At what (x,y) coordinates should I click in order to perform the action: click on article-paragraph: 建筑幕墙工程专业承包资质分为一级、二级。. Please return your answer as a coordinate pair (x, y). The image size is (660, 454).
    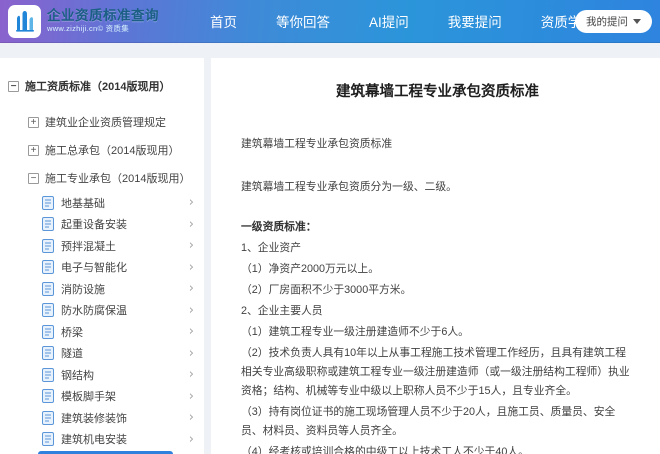
    Looking at the image, I should click on (349, 187).